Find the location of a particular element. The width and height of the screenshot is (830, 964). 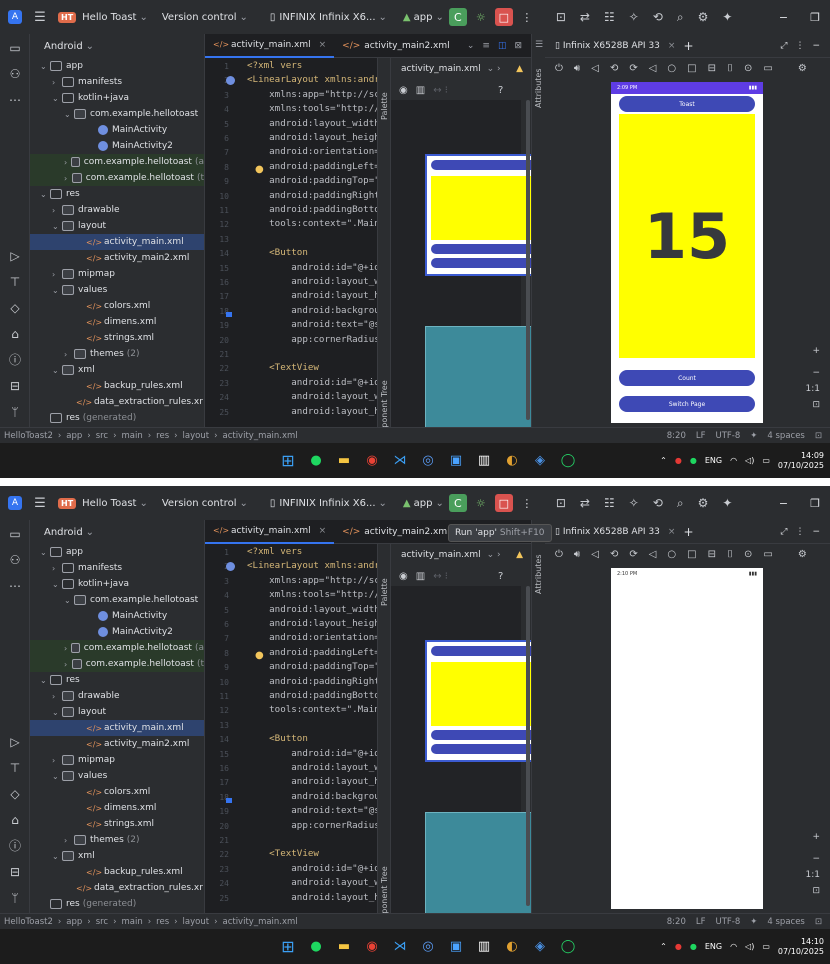

resource-manager-icon: ⚇ is located at coordinates (15, 74).